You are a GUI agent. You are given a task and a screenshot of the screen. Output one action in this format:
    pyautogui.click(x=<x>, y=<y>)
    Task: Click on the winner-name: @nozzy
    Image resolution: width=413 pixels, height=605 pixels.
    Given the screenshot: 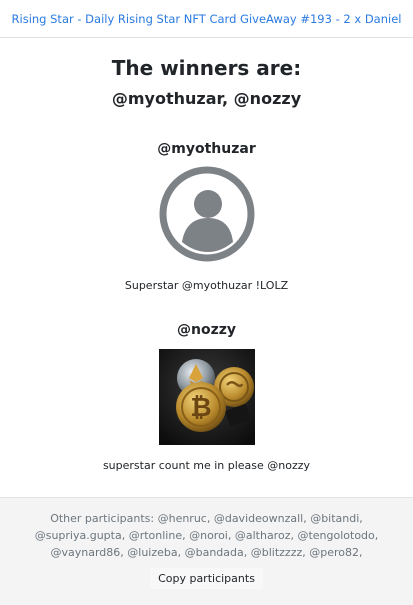 What is the action you would take?
    pyautogui.click(x=206, y=330)
    